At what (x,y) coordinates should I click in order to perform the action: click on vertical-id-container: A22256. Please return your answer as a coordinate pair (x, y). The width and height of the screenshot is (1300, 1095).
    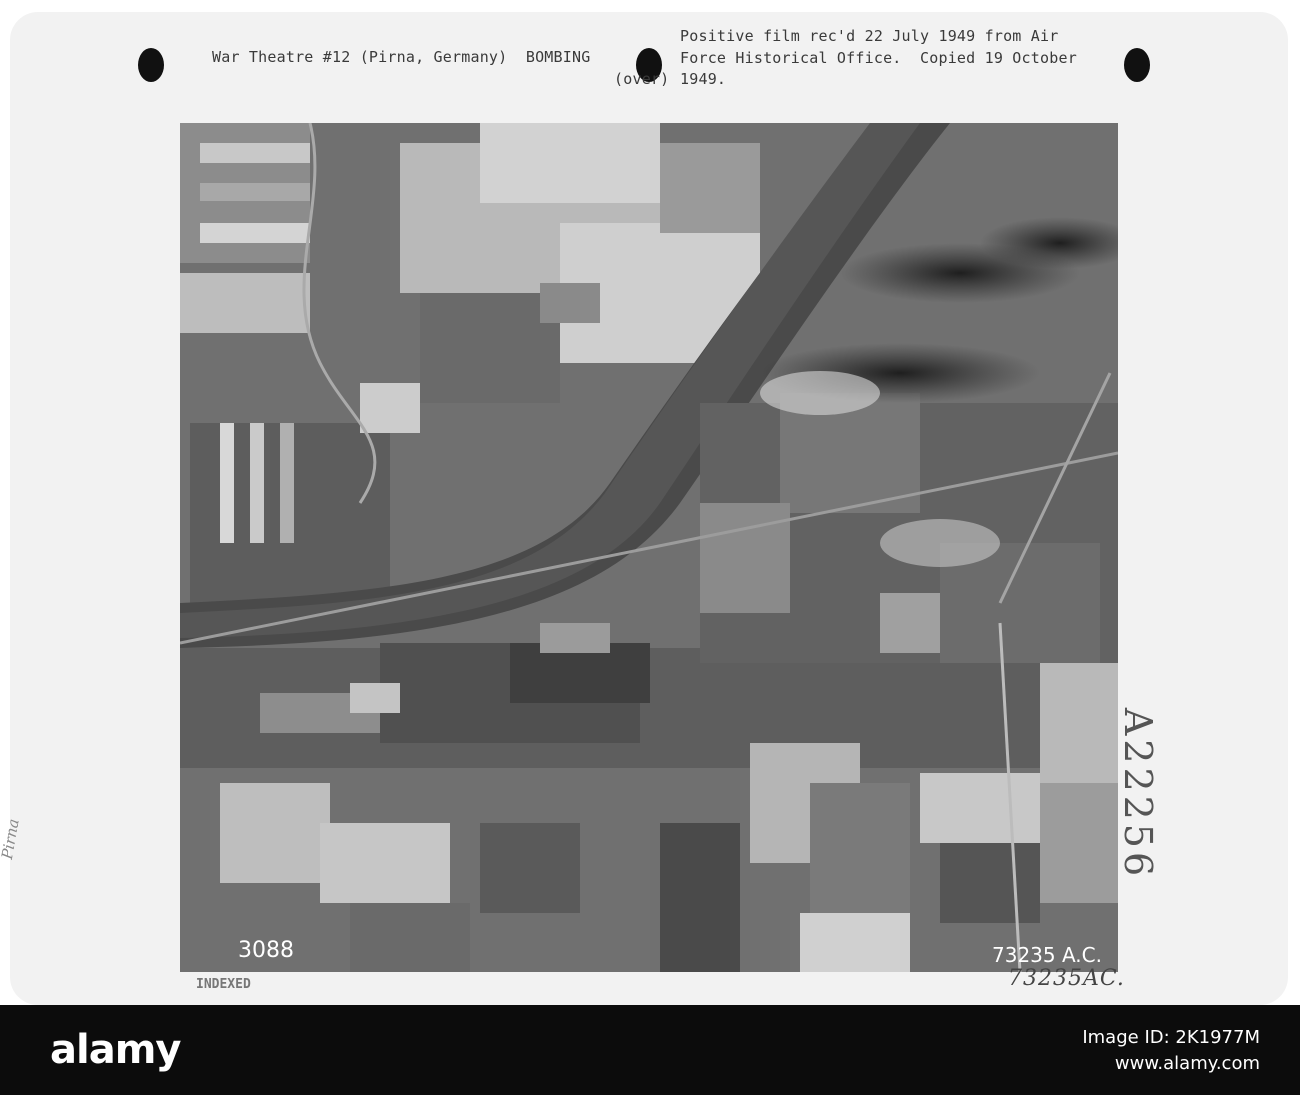
    Looking at the image, I should click on (1148, 800).